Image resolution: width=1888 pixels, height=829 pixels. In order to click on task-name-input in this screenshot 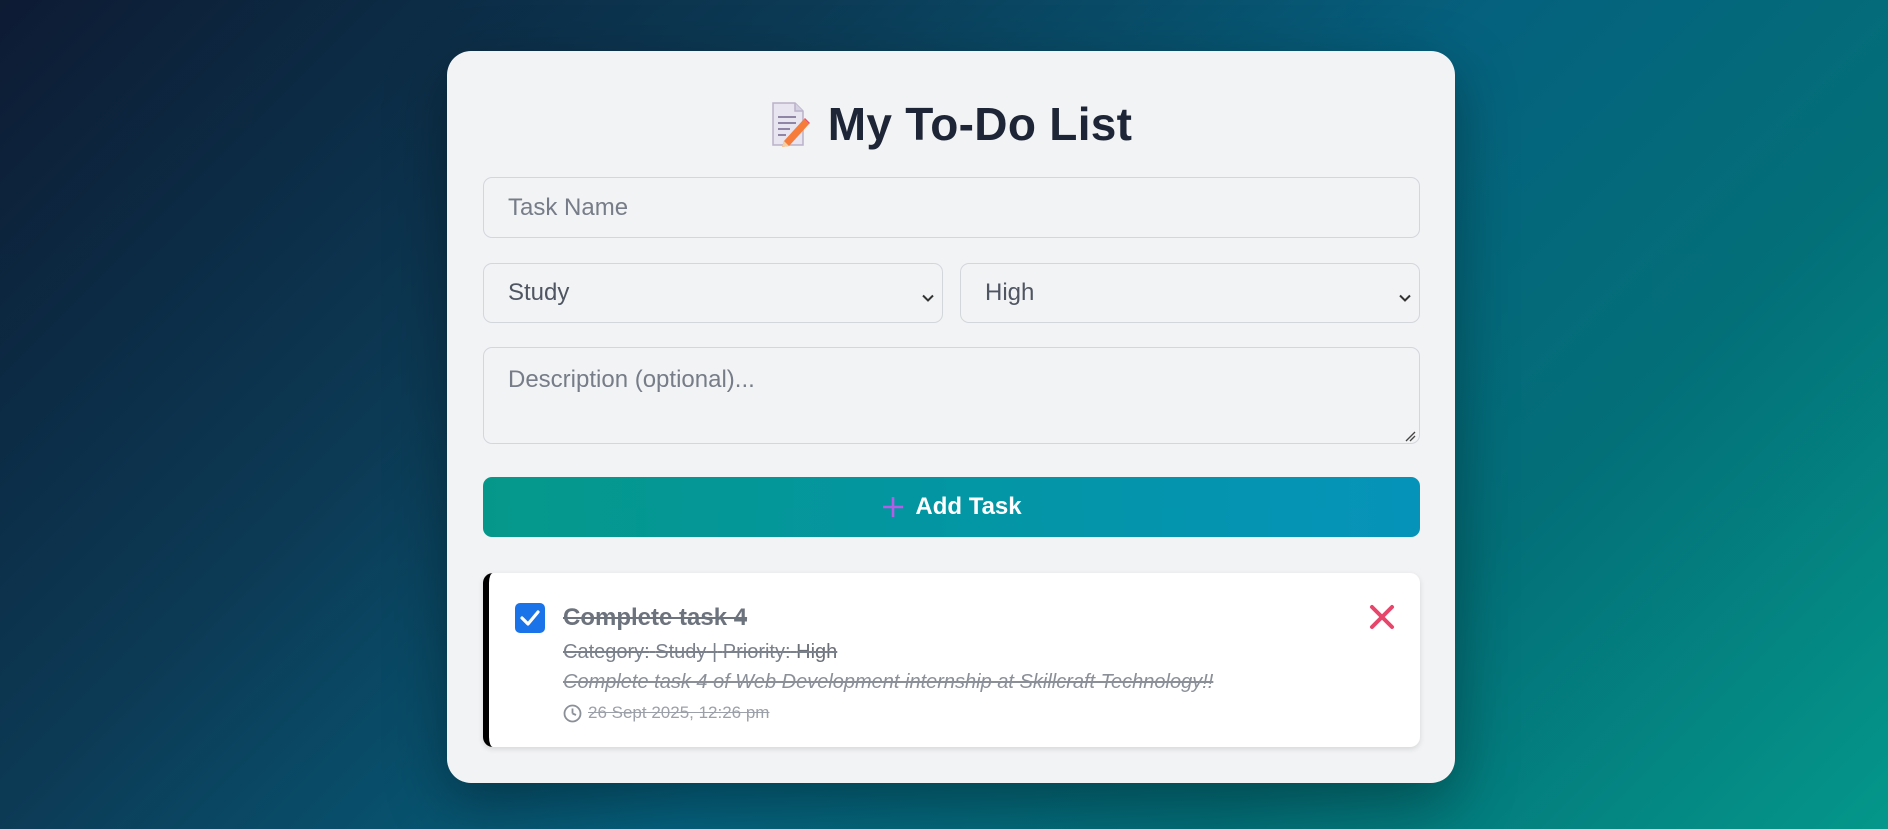, I will do `click(951, 207)`.